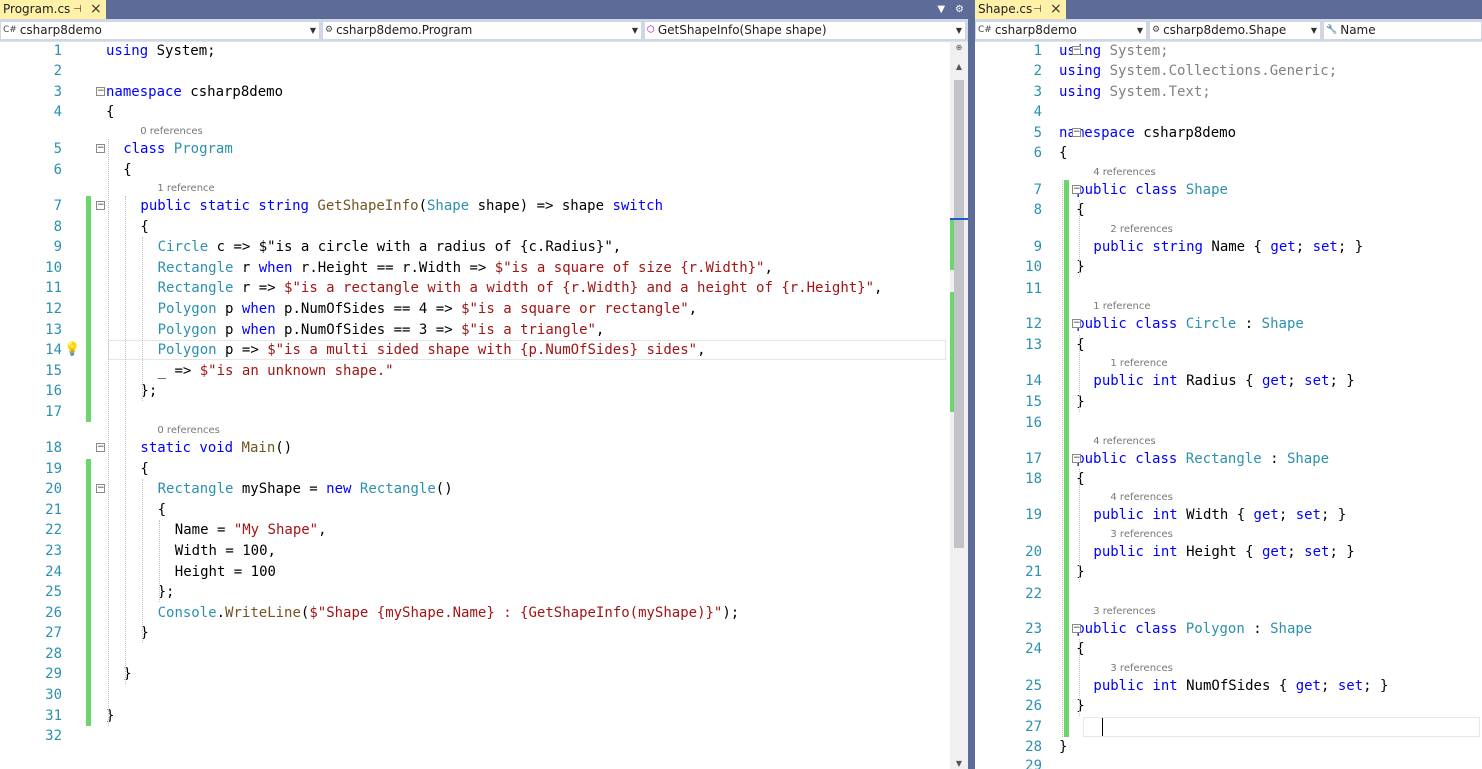 This screenshot has height=769, width=1482. What do you see at coordinates (1274, 552) in the screenshot?
I see `code-token: get` at bounding box center [1274, 552].